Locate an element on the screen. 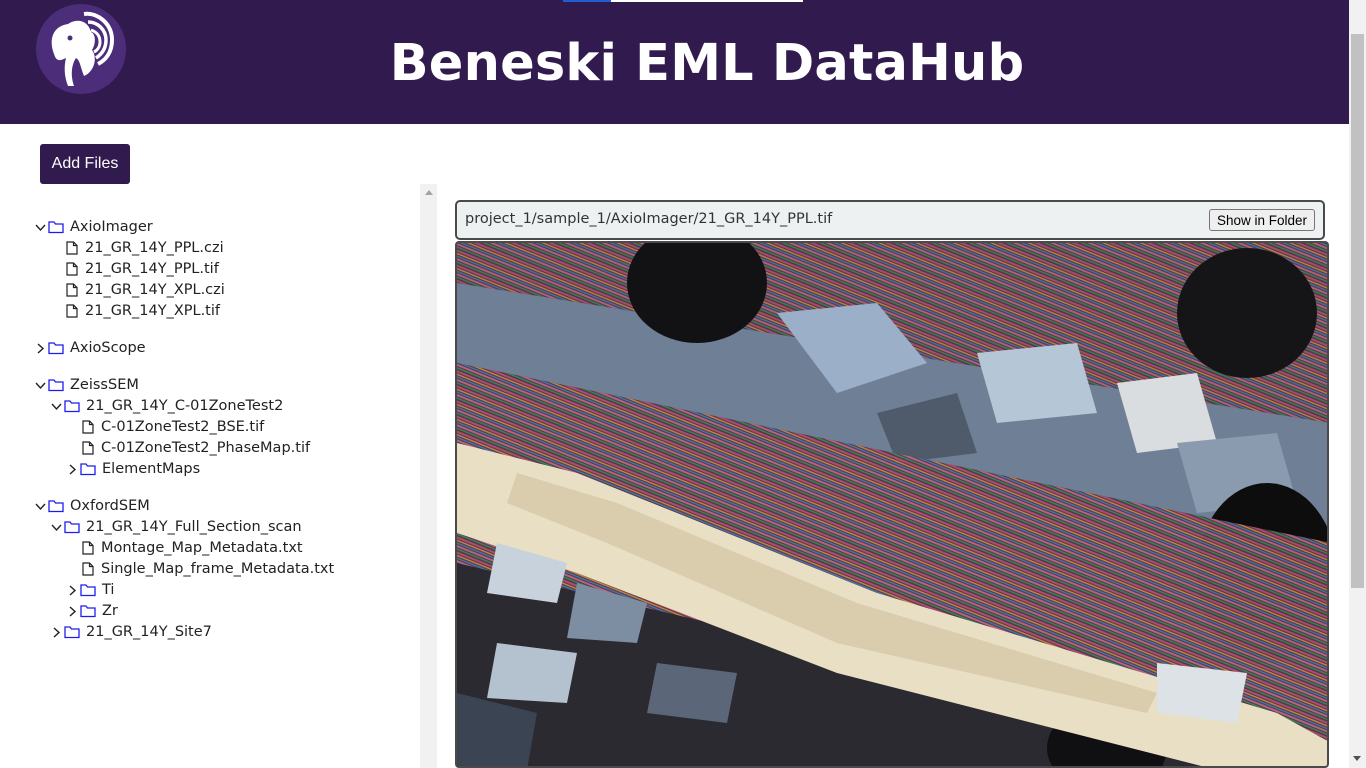  page-title: Beneski EML DataHub is located at coordinates (707, 63).